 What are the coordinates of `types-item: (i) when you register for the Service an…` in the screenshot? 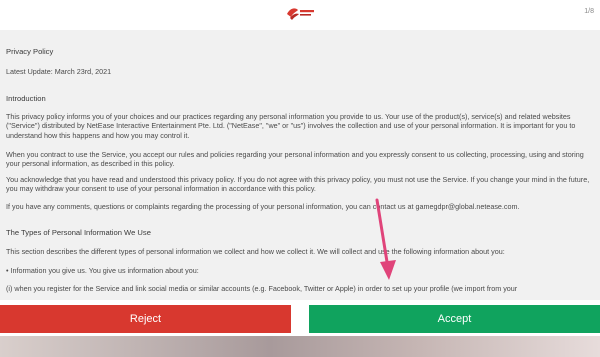 It's located at (262, 288).